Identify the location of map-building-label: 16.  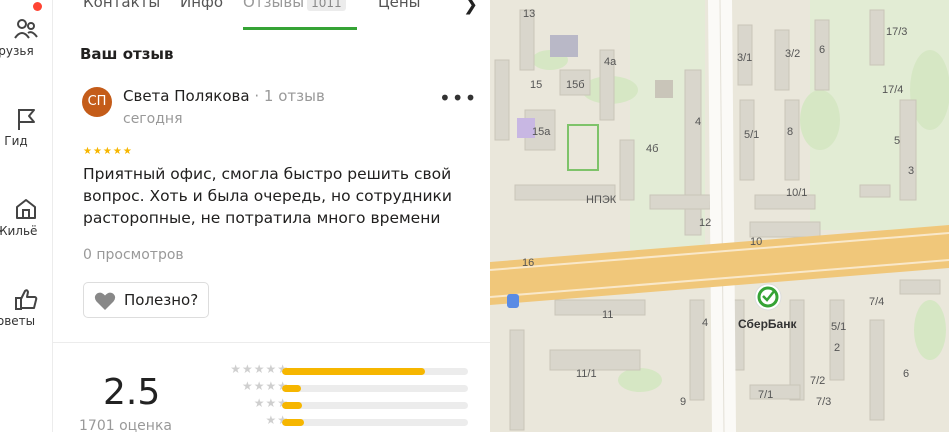
(528, 263).